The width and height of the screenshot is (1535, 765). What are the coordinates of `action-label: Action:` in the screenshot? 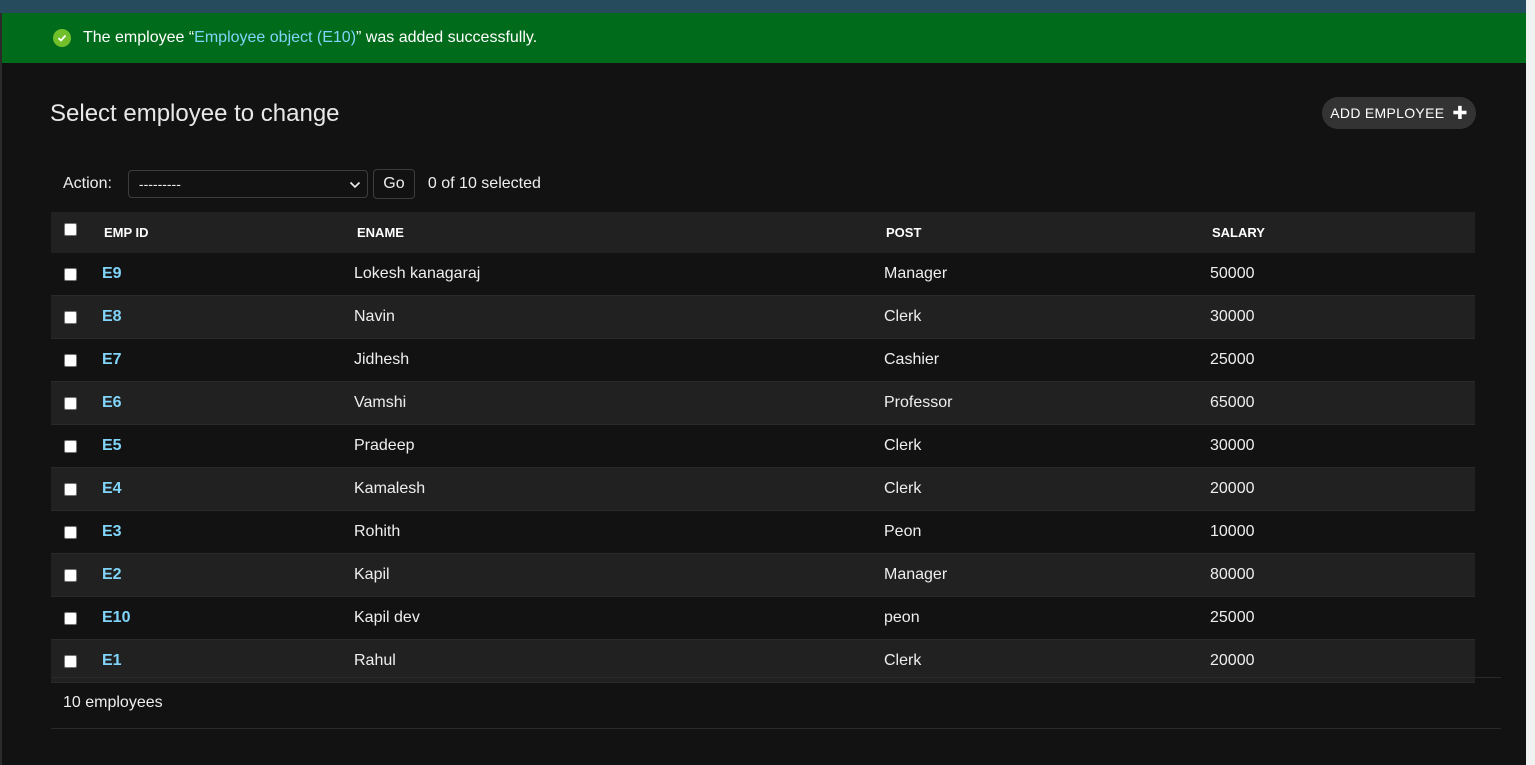 It's located at (87, 183).